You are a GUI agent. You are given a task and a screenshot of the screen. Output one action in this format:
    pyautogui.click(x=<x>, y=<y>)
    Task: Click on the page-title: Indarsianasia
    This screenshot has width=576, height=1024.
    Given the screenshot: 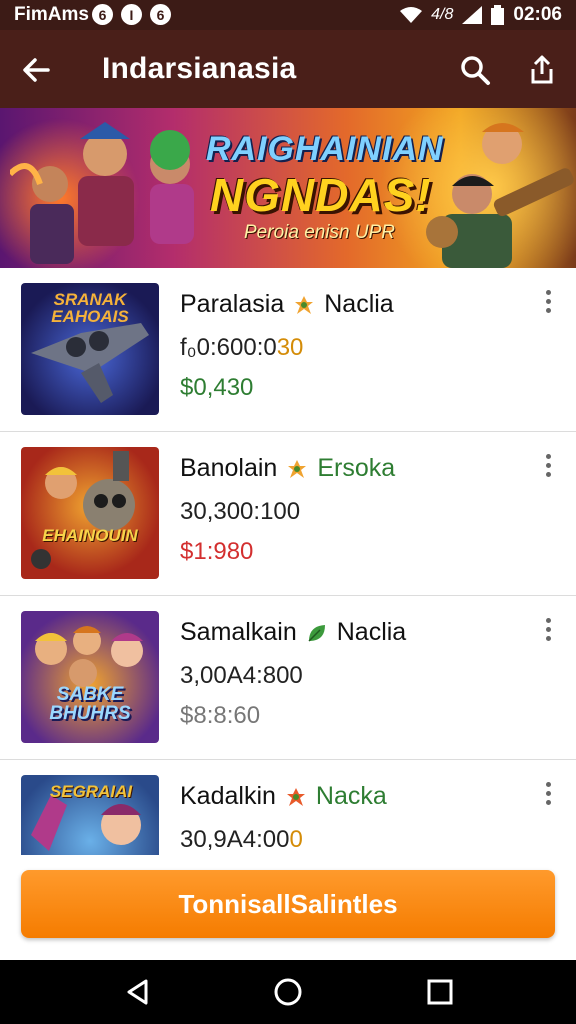 What is the action you would take?
    pyautogui.click(x=199, y=68)
    